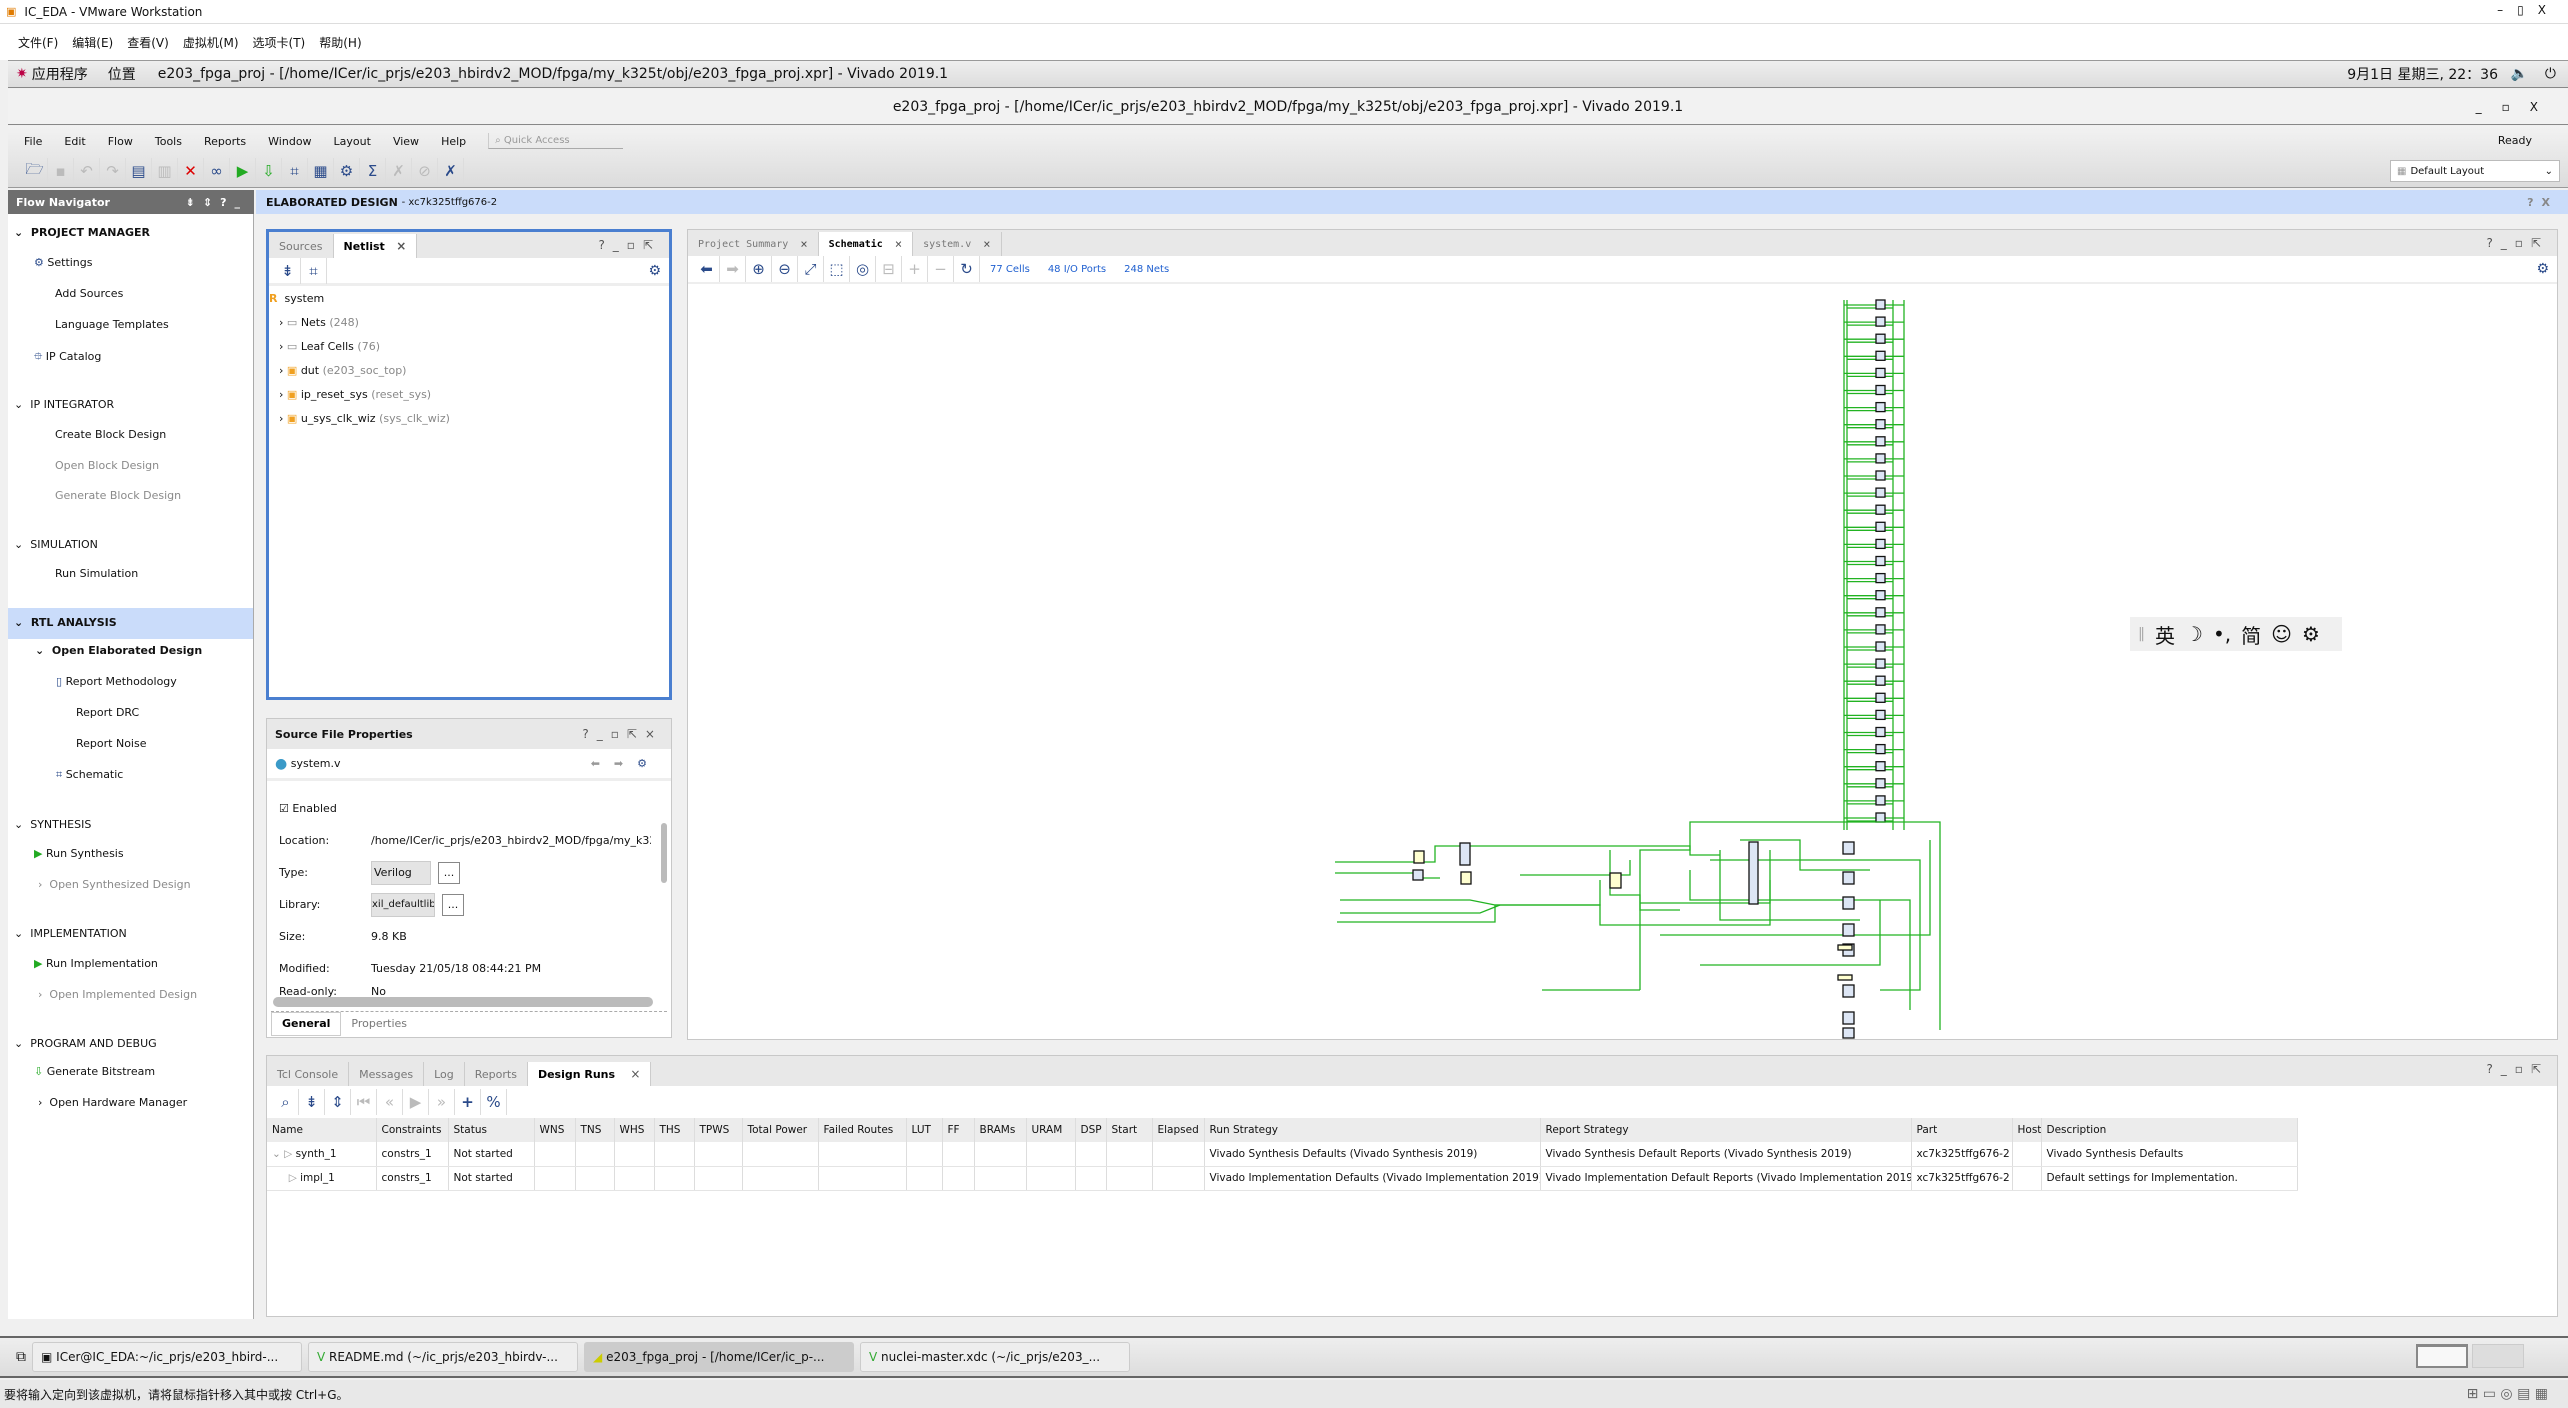  Describe the element at coordinates (2169, 1178) in the screenshot. I see `table-cell: Default settings for Implementation.` at that location.